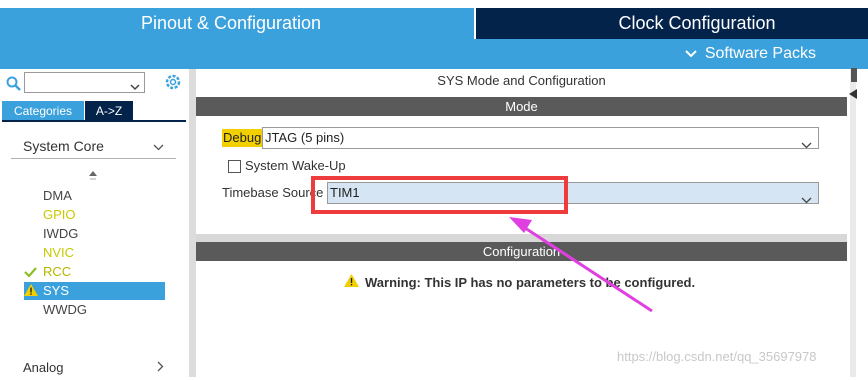  I want to click on tab-a-z-label: A->Z, so click(109, 110).